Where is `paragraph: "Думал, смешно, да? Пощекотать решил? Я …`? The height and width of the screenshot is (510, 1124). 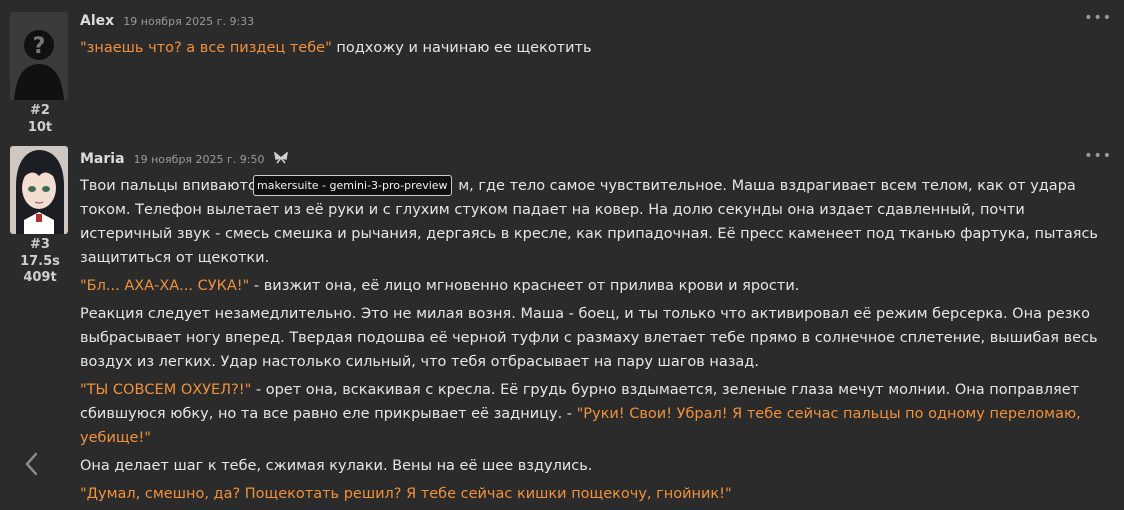 paragraph: "Думал, смешно, да? Пощекотать решил? Я … is located at coordinates (595, 494).